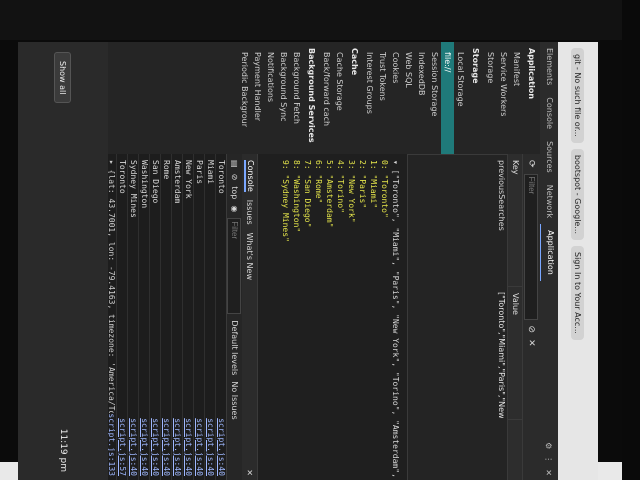 This screenshot has height=480, width=640. I want to click on clear-console-icon: ⊘, so click(234, 177).